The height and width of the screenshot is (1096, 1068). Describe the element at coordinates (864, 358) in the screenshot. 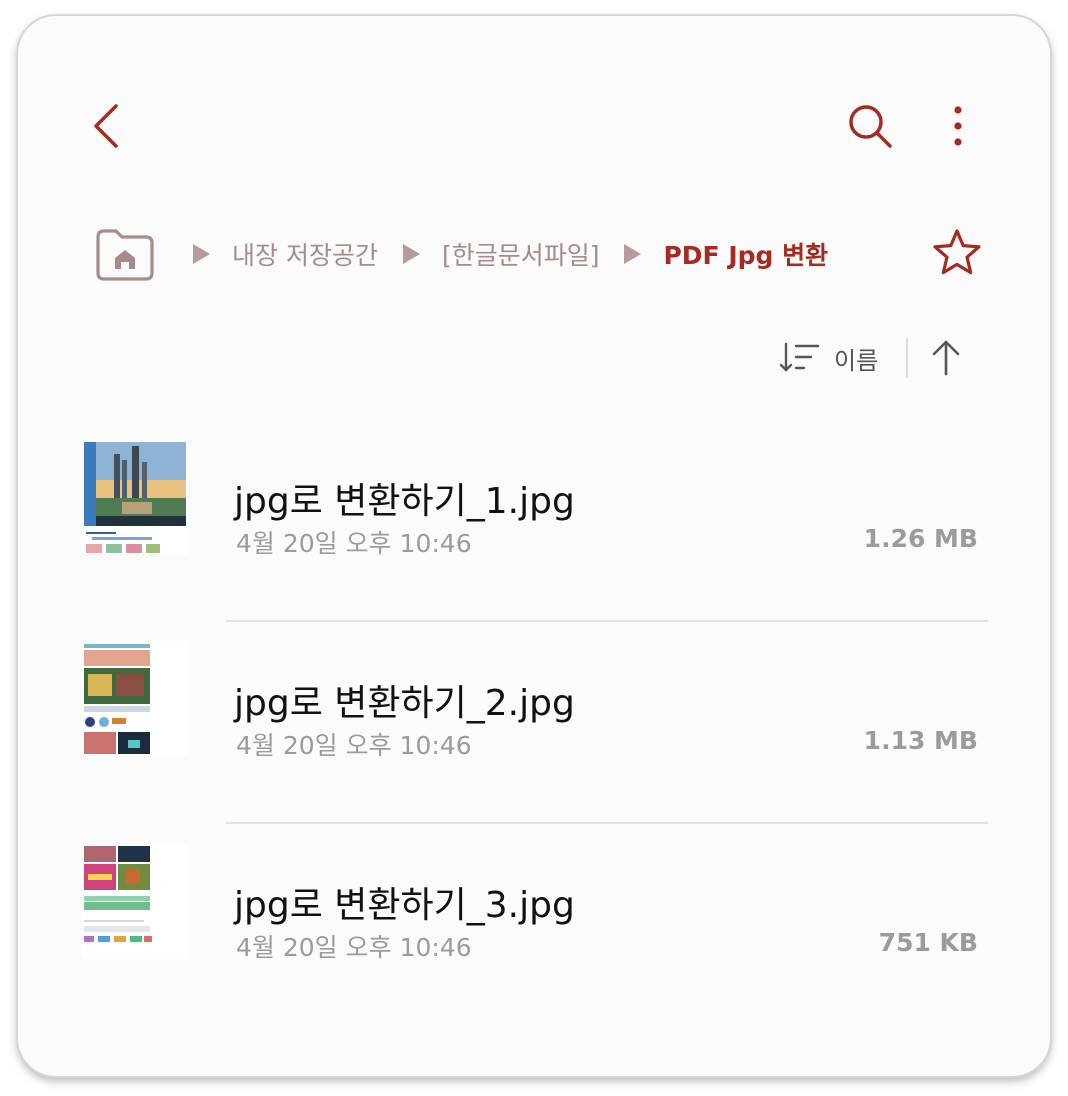

I see `sort-label: 이름` at that location.